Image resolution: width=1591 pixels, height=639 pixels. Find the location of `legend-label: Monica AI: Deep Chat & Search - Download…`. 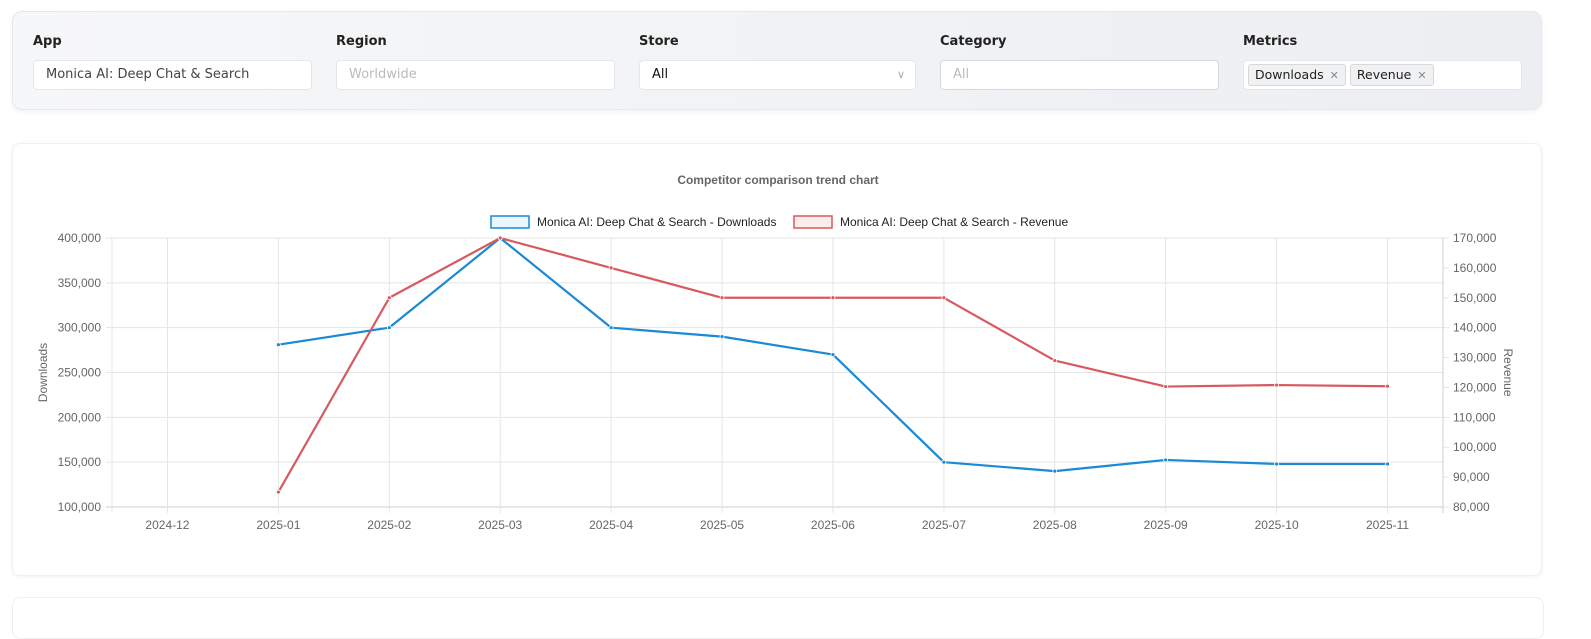

legend-label: Monica AI: Deep Chat & Search - Download… is located at coordinates (656, 222).